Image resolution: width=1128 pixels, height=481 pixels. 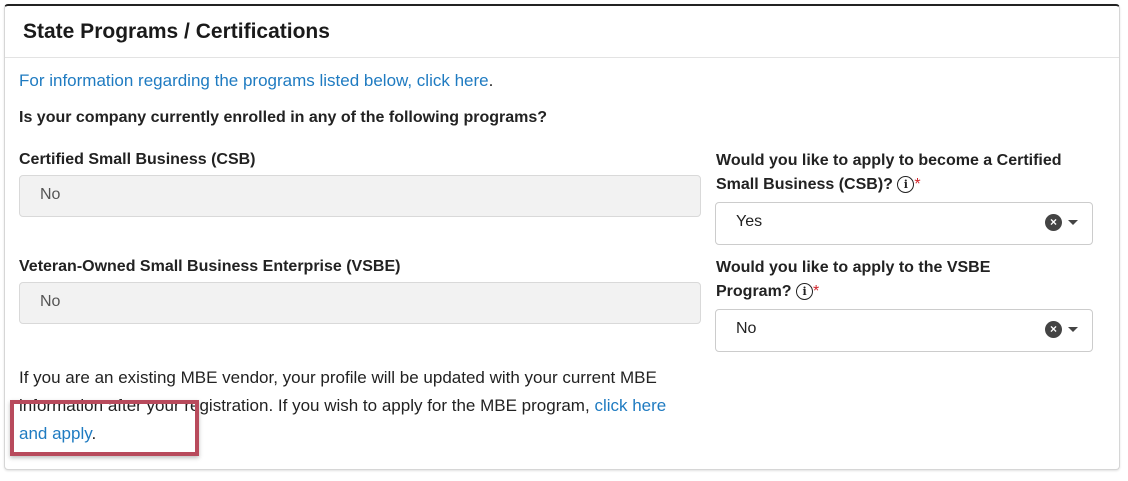 I want to click on panel-title: State Programs / Certifications, so click(x=562, y=32).